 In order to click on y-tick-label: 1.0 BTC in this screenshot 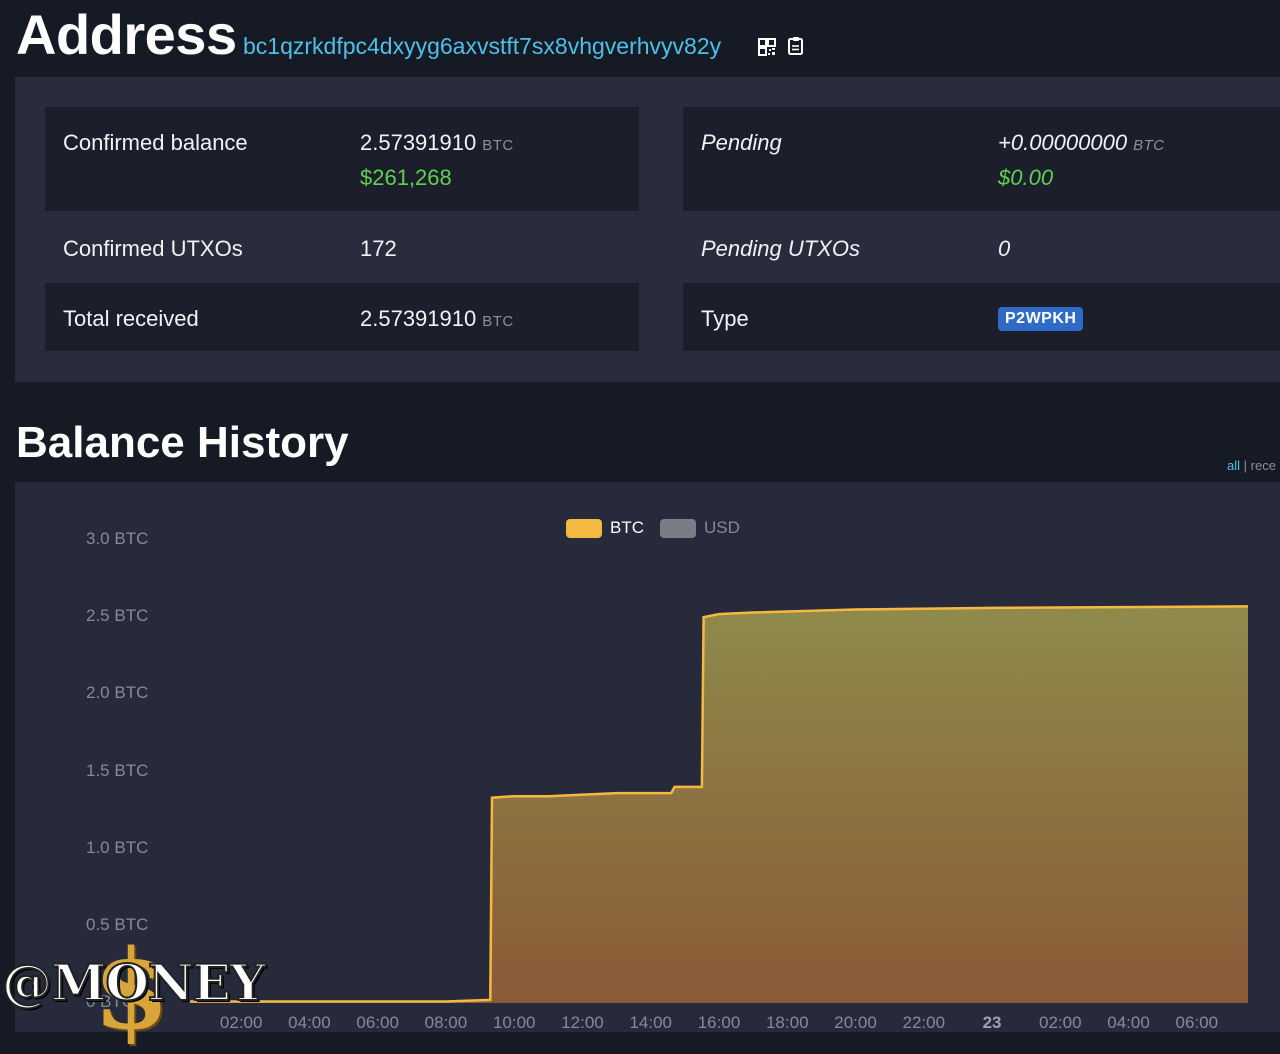, I will do `click(117, 847)`.